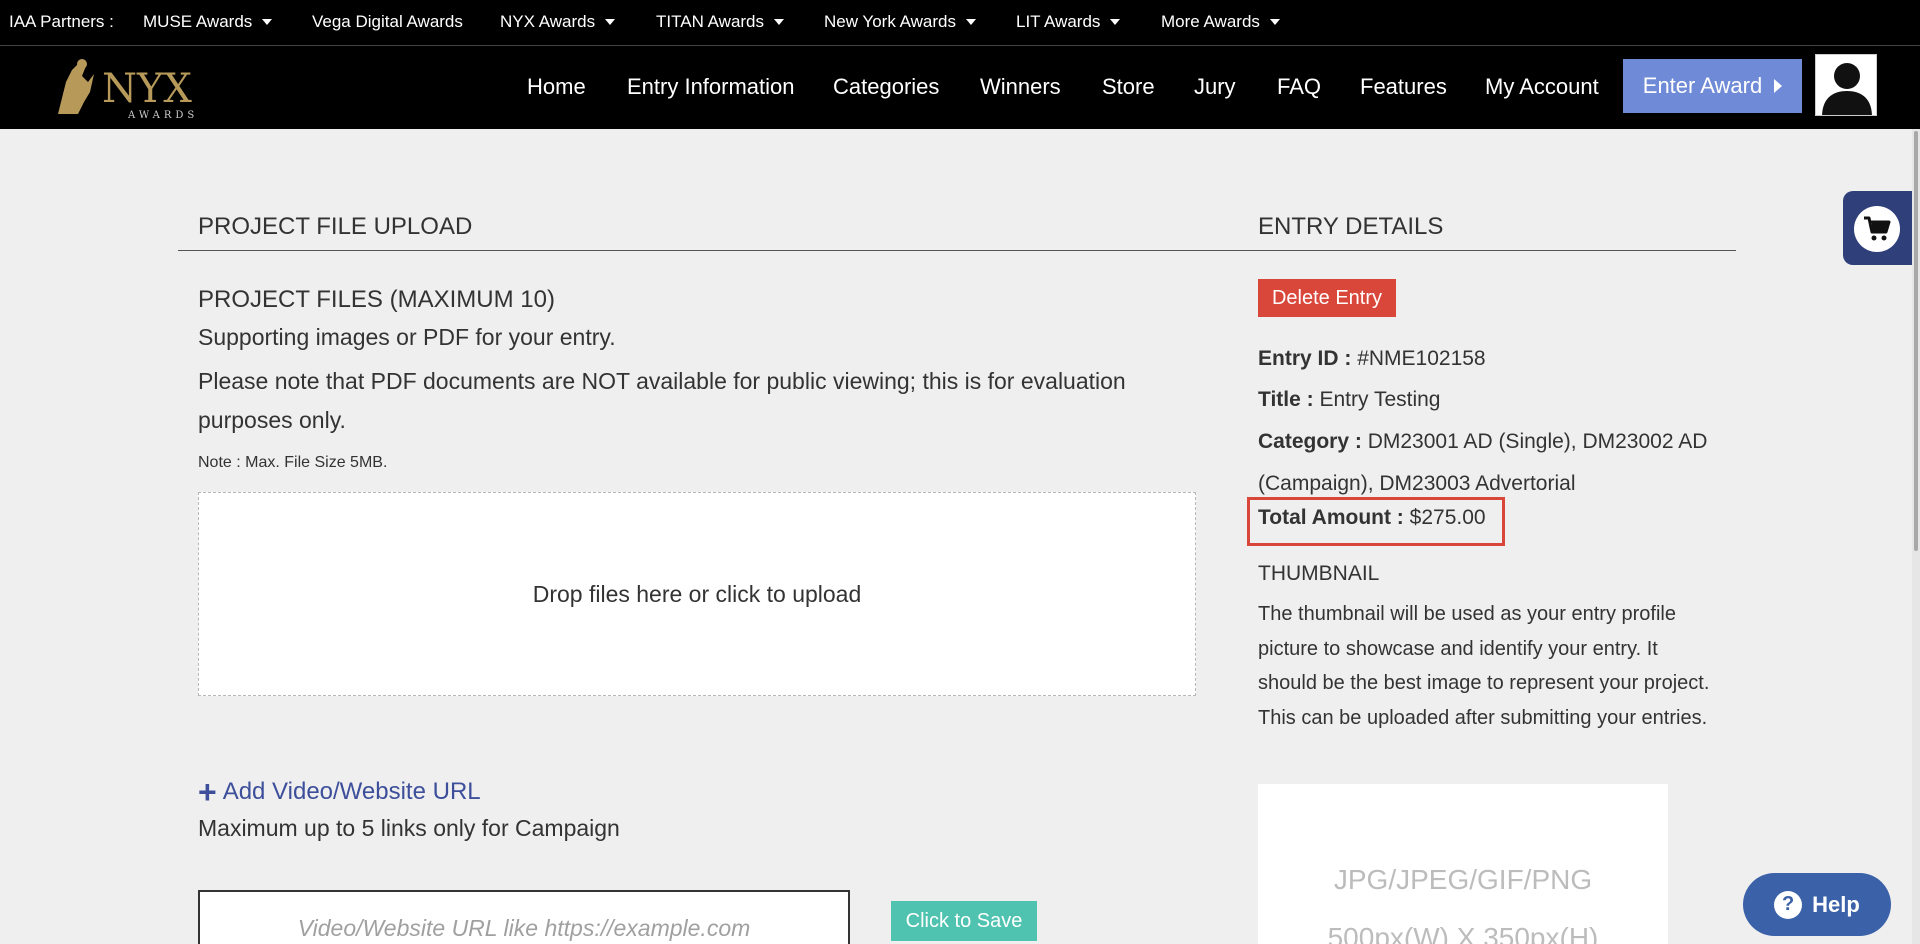 The height and width of the screenshot is (944, 1920). I want to click on help-label: Help, so click(1836, 904).